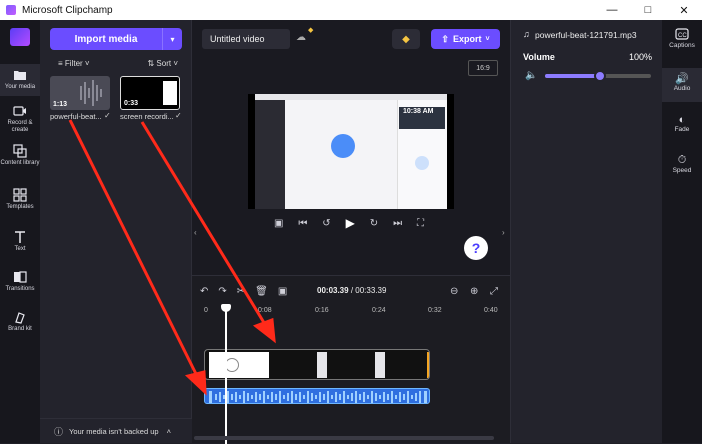 This screenshot has height=444, width=702. What do you see at coordinates (11, 10) in the screenshot?
I see `clipchamp-app-icon` at bounding box center [11, 10].